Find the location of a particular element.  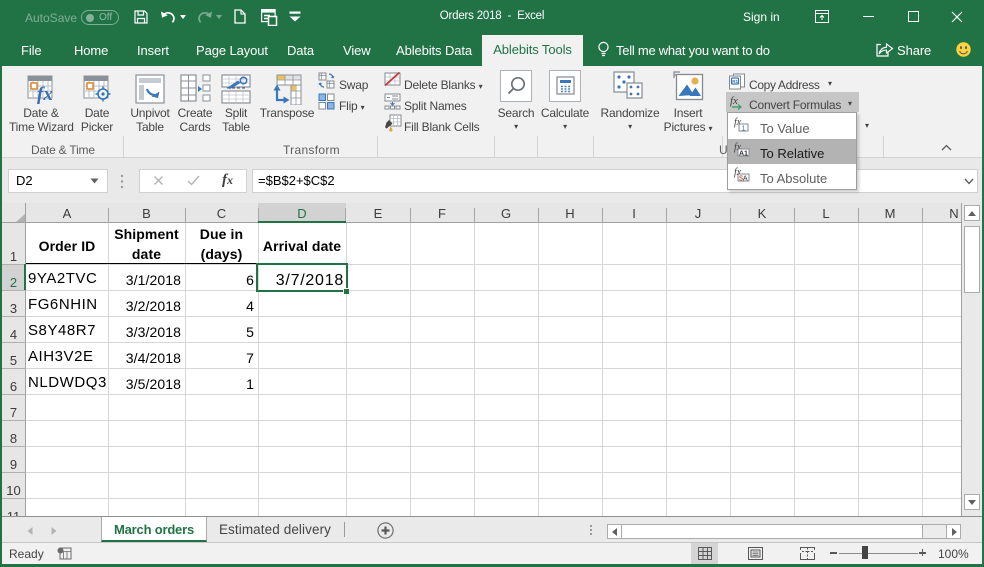

svg-text: $A is located at coordinates (743, 179).